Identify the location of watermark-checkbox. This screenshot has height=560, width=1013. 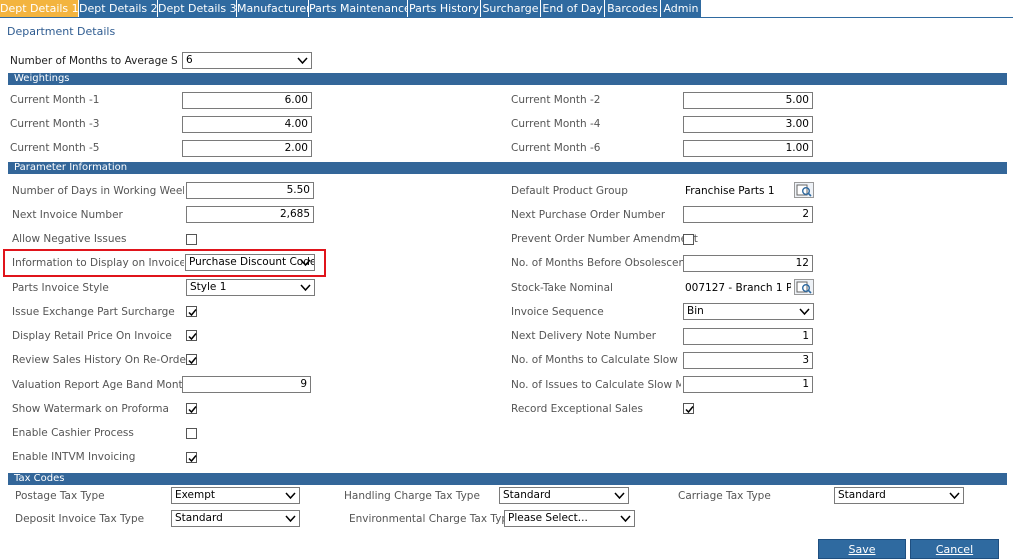
(191, 408).